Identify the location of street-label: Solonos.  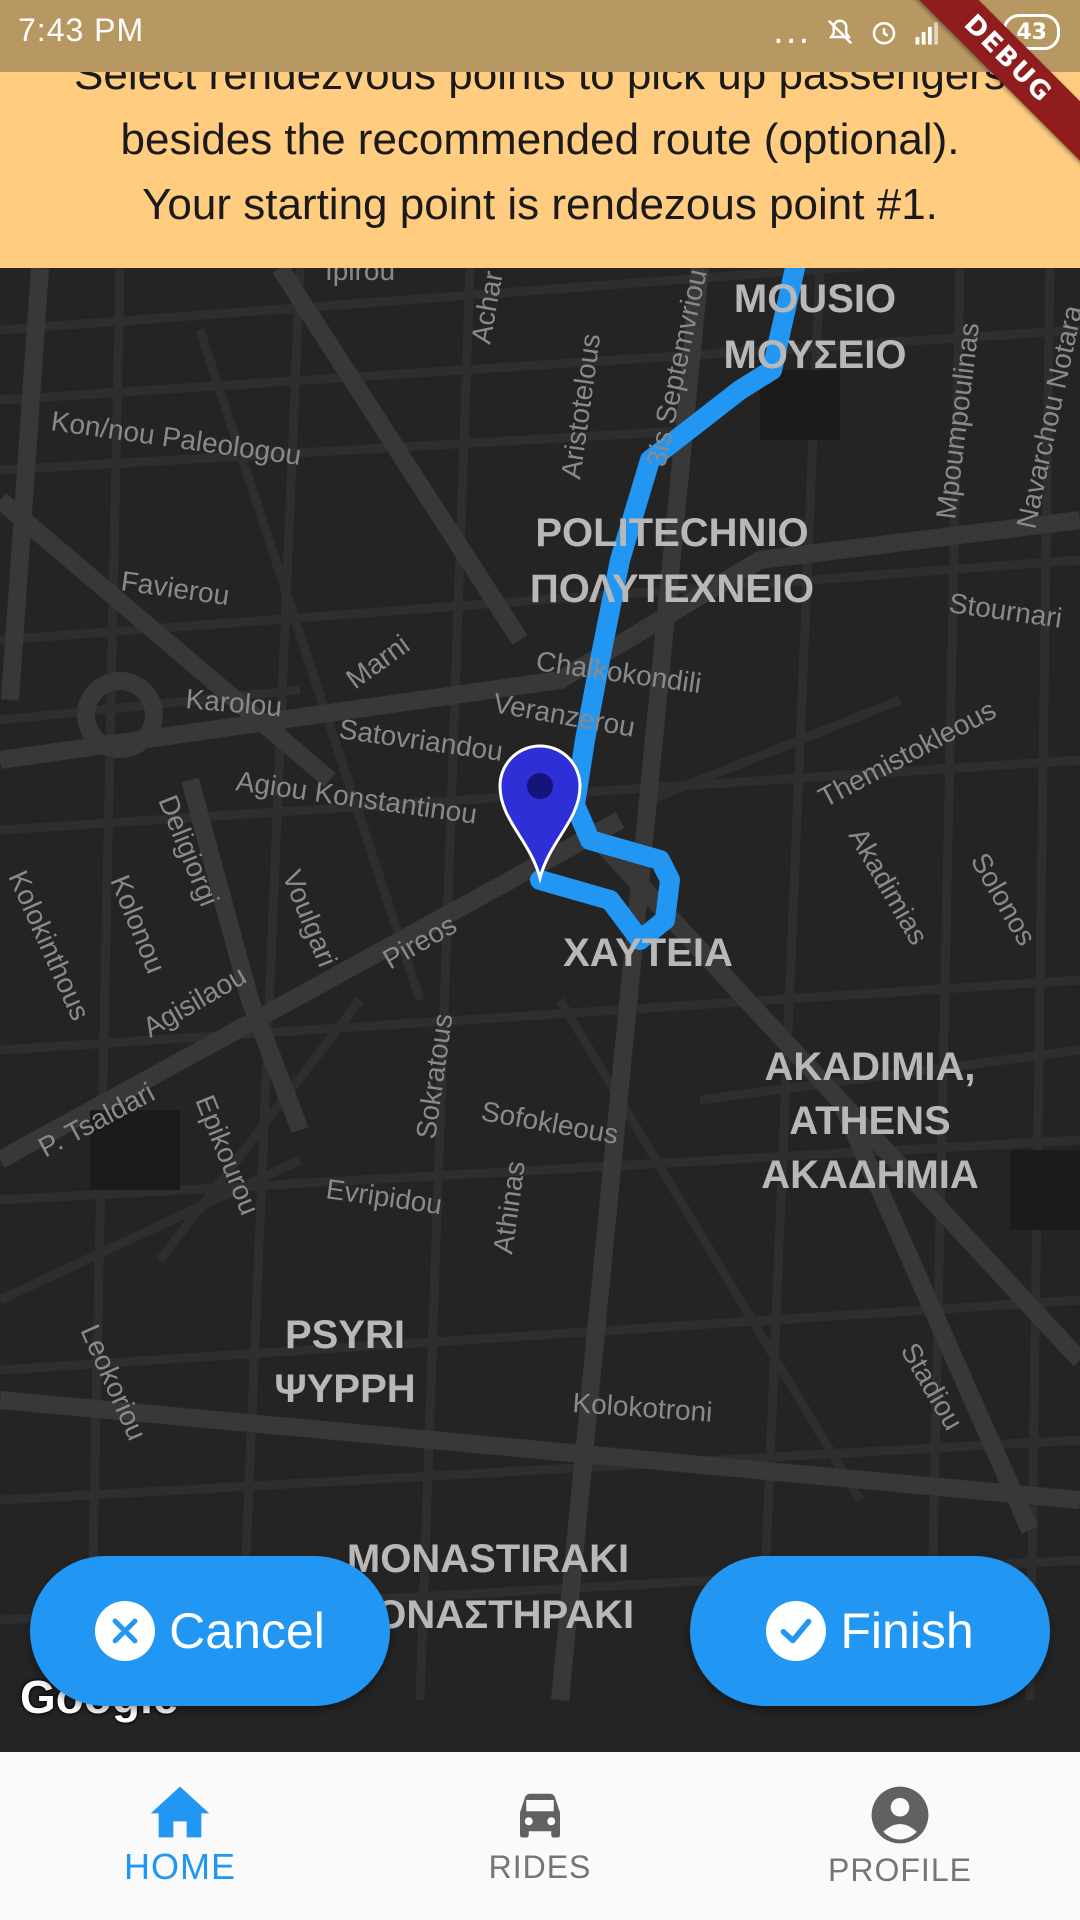
(1003, 899).